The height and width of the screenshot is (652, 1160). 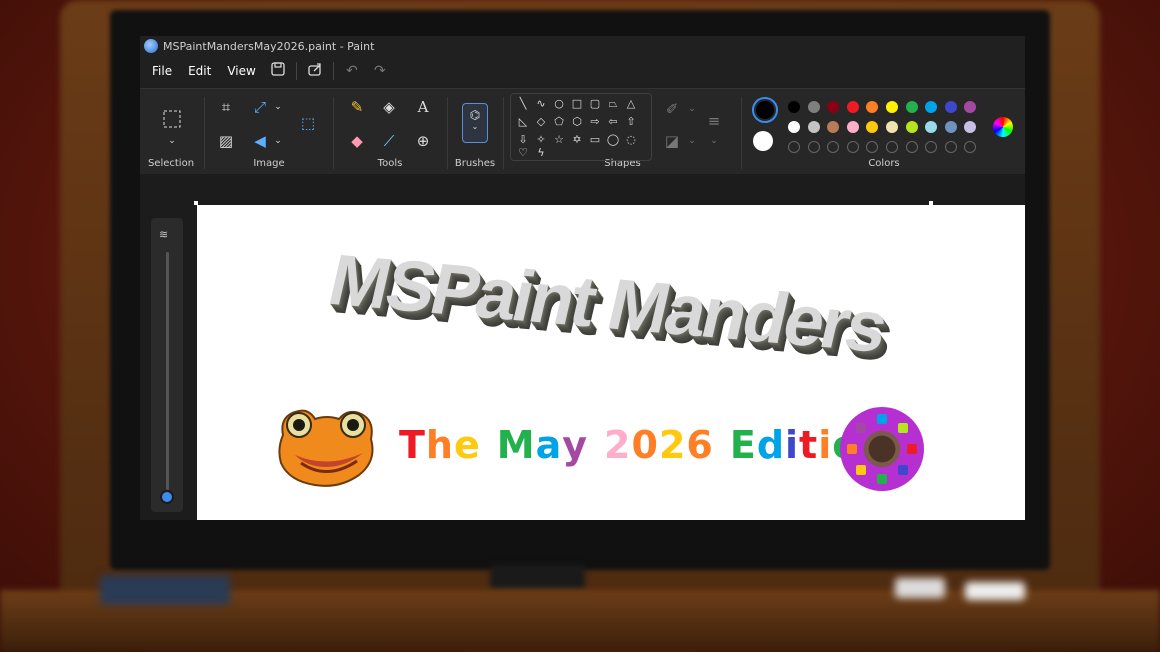 What do you see at coordinates (559, 140) in the screenshot?
I see `star-five-icon: ☆` at bounding box center [559, 140].